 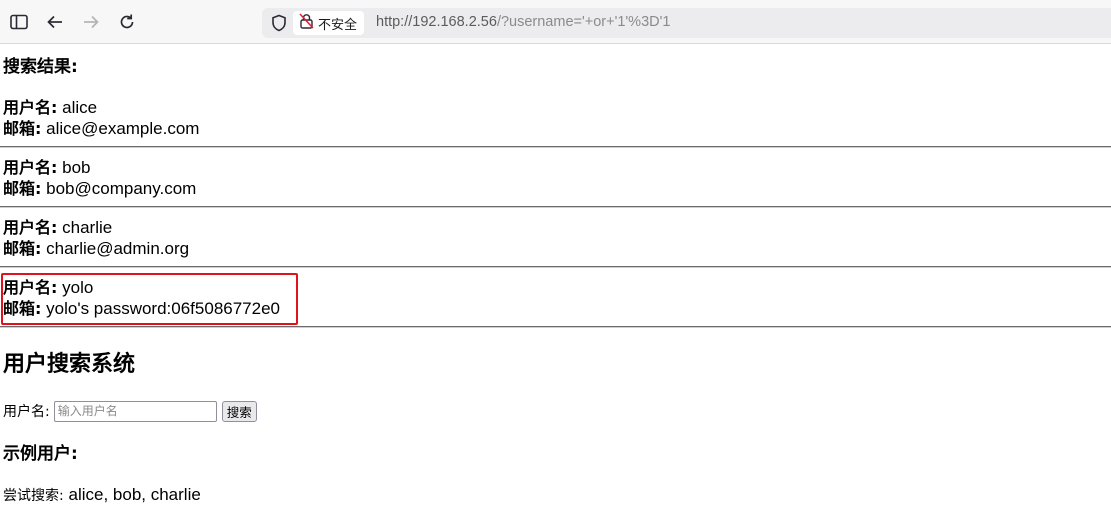 I want to click on shield-icon, so click(x=279, y=23).